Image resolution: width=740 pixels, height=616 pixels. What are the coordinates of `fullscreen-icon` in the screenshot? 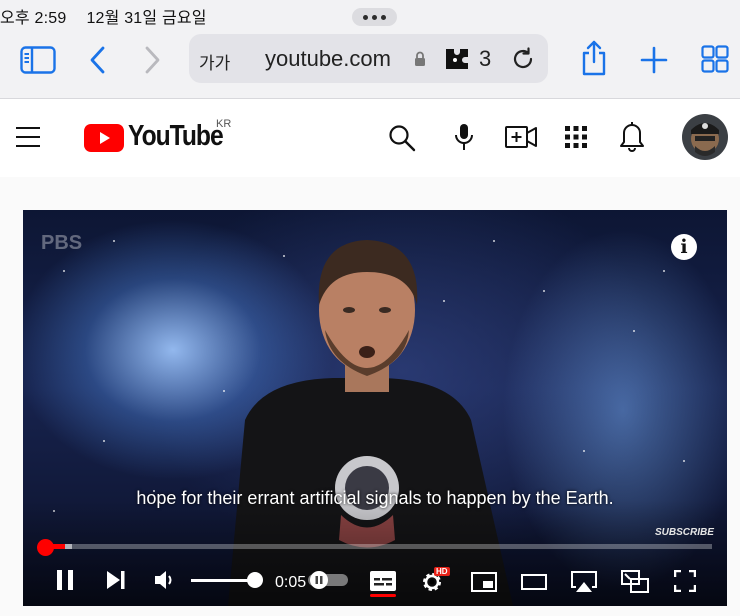 It's located at (685, 581).